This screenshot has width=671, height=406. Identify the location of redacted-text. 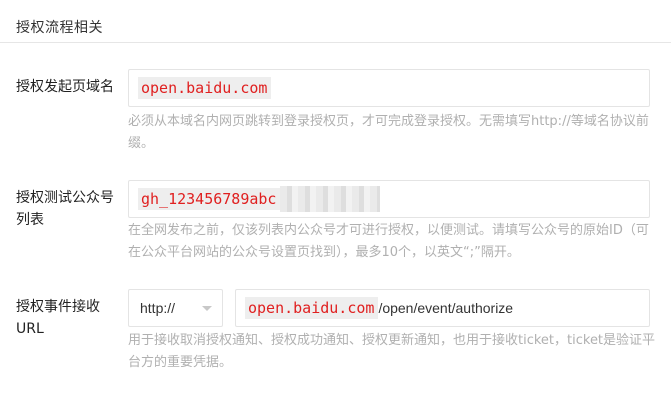
(330, 199).